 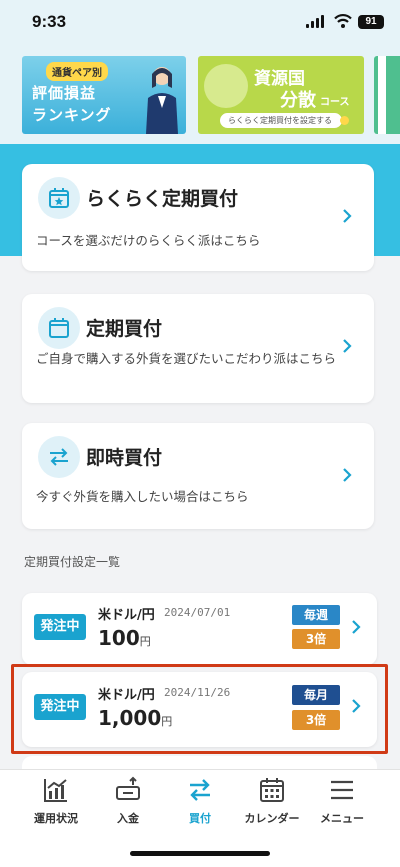 I want to click on card-description: ご自身で購入する外貨を選びたいこだわり派はこちら, so click(x=186, y=358).